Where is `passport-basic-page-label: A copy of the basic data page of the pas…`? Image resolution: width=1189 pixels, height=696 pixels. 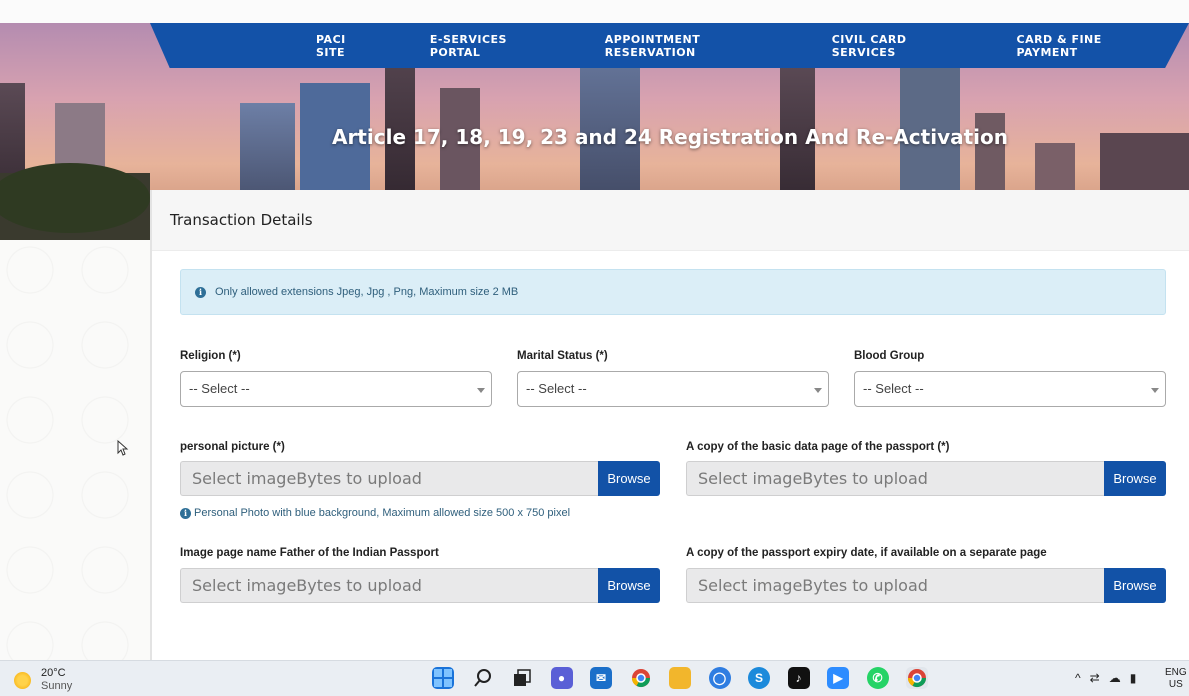
passport-basic-page-label: A copy of the basic data page of the pas… is located at coordinates (818, 447).